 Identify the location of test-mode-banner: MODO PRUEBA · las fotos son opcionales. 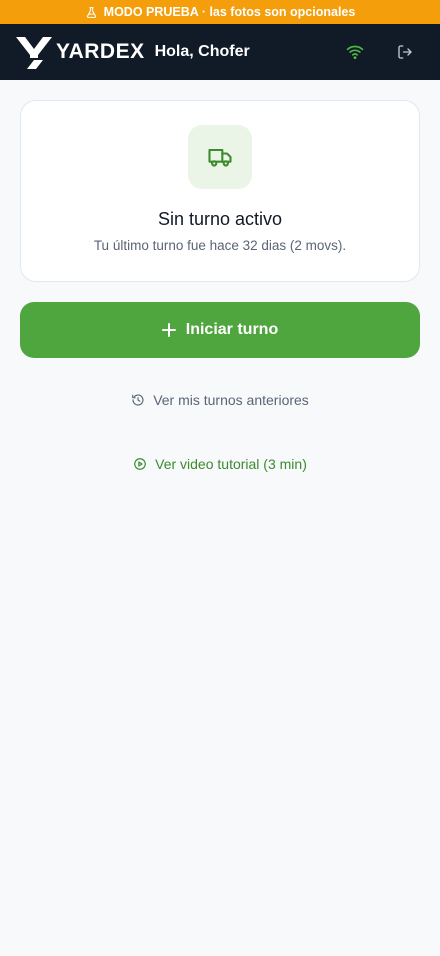
(220, 12).